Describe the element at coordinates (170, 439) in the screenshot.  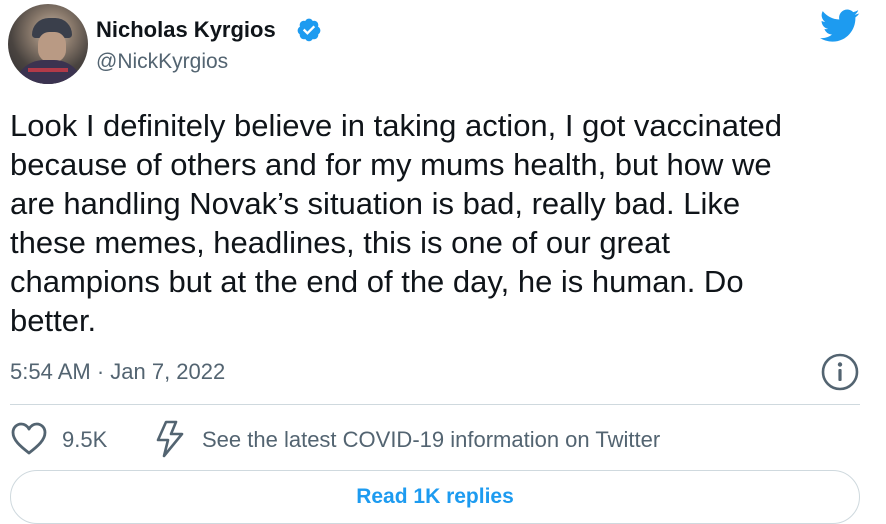
I see `lightning-bolt-icon` at that location.